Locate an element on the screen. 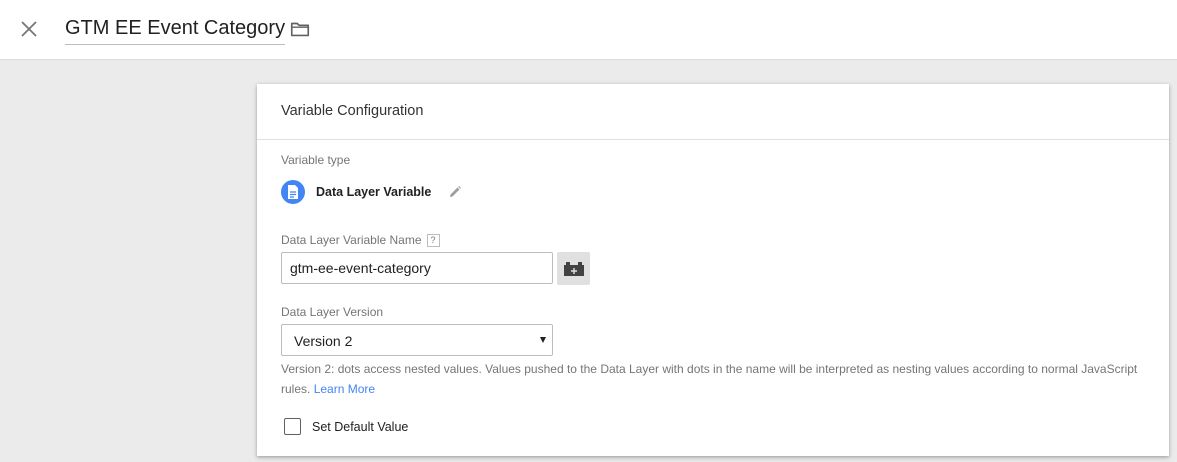 The image size is (1177, 462). edit-variable-type-button is located at coordinates (455, 192).